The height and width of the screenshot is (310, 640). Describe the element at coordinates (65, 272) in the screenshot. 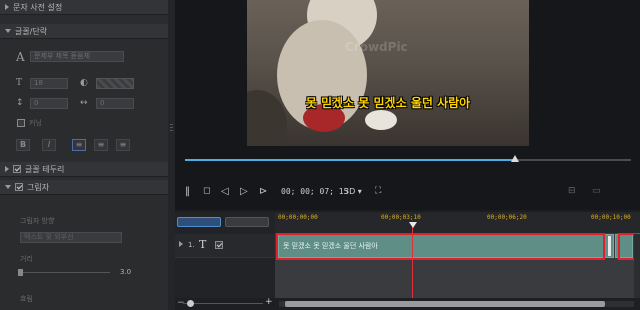

I see `distance-slider` at that location.